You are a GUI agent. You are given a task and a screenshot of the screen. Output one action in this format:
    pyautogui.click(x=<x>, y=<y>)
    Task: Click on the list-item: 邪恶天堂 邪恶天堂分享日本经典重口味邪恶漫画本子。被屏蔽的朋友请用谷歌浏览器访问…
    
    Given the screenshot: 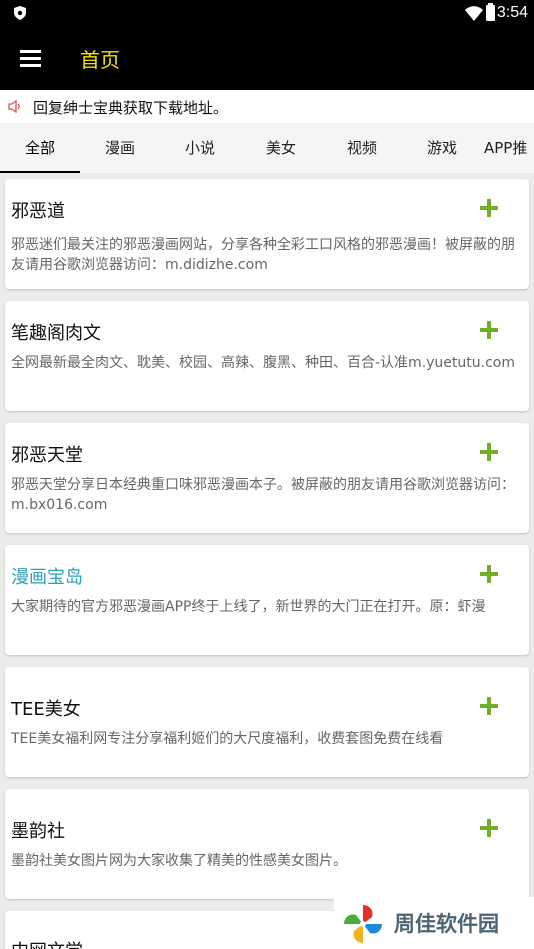 What is the action you would take?
    pyautogui.click(x=267, y=478)
    